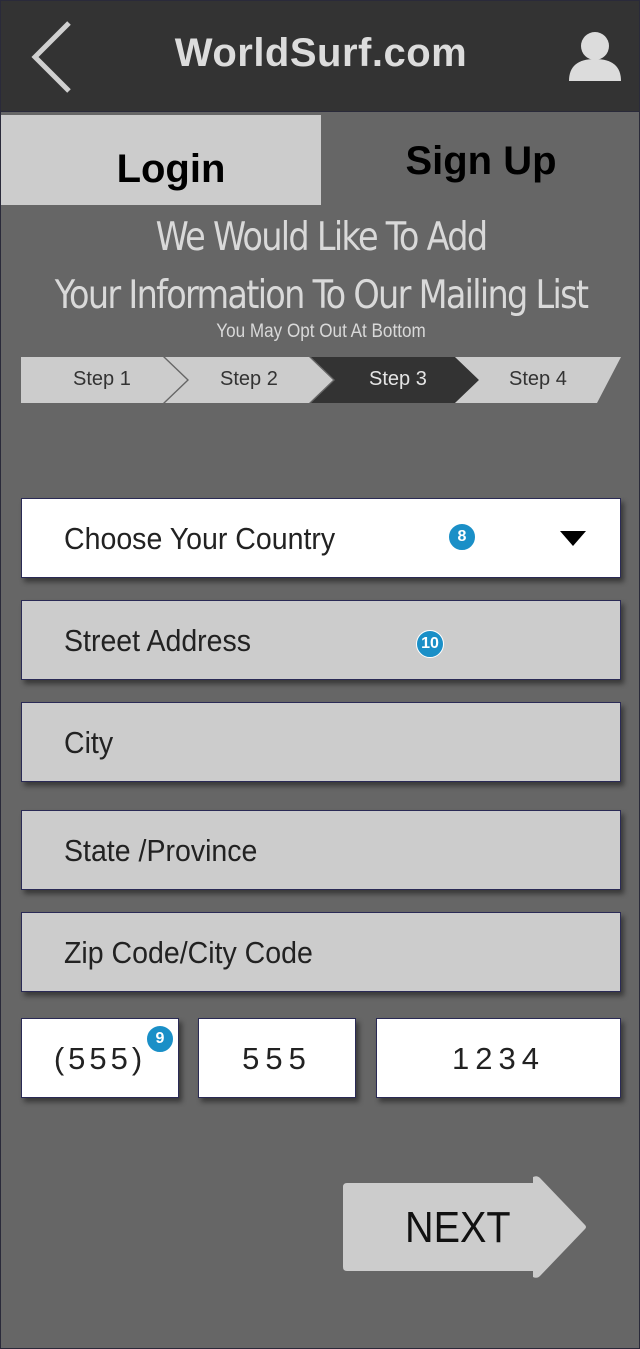 This screenshot has height=1349, width=640. What do you see at coordinates (430, 644) in the screenshot?
I see `annotation-badge: 10` at bounding box center [430, 644].